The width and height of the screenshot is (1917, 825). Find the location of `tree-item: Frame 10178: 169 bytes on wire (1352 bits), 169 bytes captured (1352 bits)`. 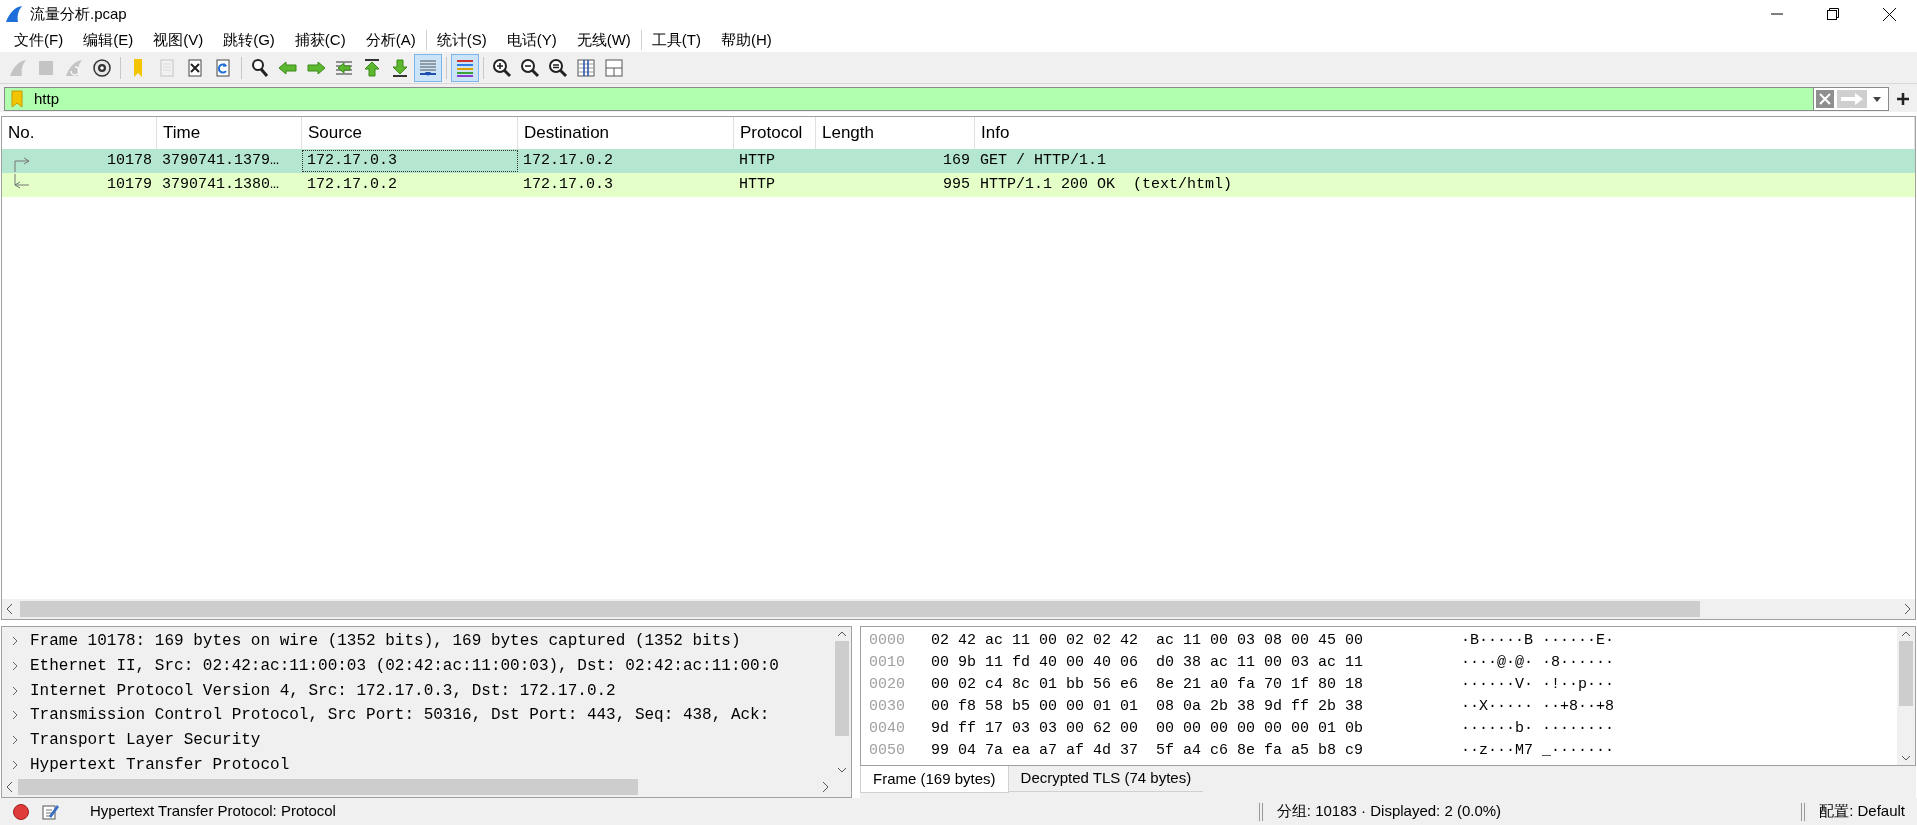

tree-item: Frame 10178: 169 bytes on wire (1352 bits), 169 bytes captured (1352 bits) is located at coordinates (385, 641).